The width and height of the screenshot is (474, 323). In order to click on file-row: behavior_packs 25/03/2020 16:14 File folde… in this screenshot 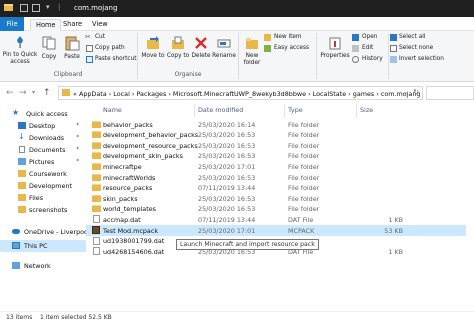, I will do `click(276, 124)`.